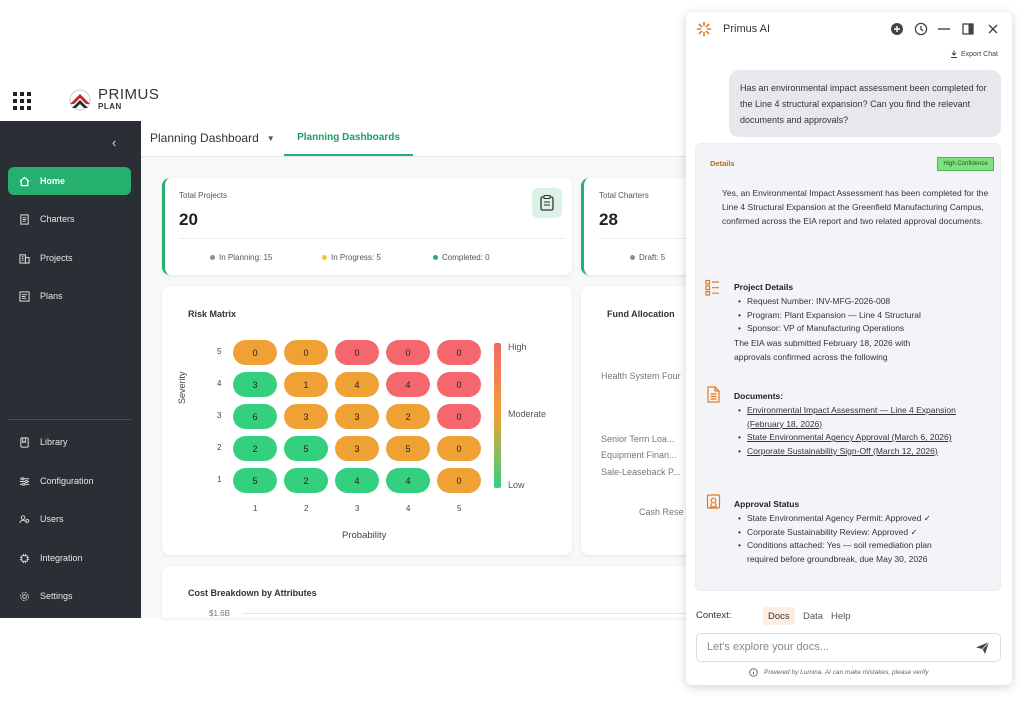 This screenshot has height=701, width=1024. I want to click on draft-stat: Draft: 5, so click(647, 257).